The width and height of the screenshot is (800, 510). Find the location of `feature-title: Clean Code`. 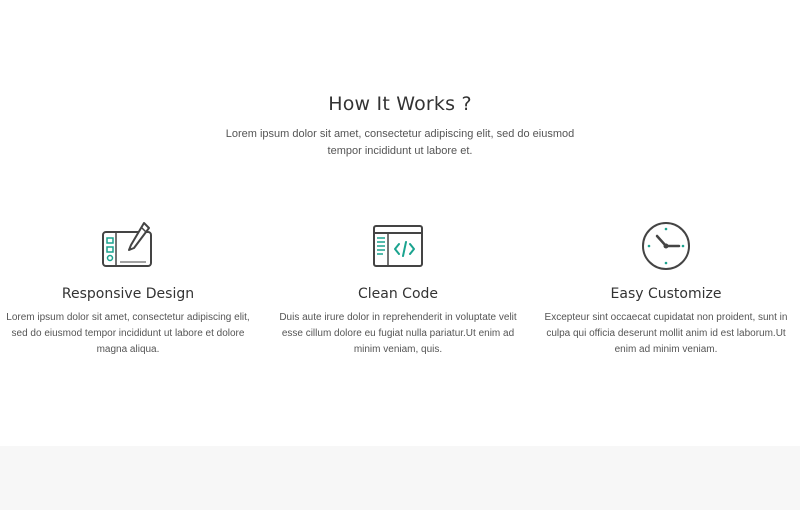

feature-title: Clean Code is located at coordinates (398, 294).